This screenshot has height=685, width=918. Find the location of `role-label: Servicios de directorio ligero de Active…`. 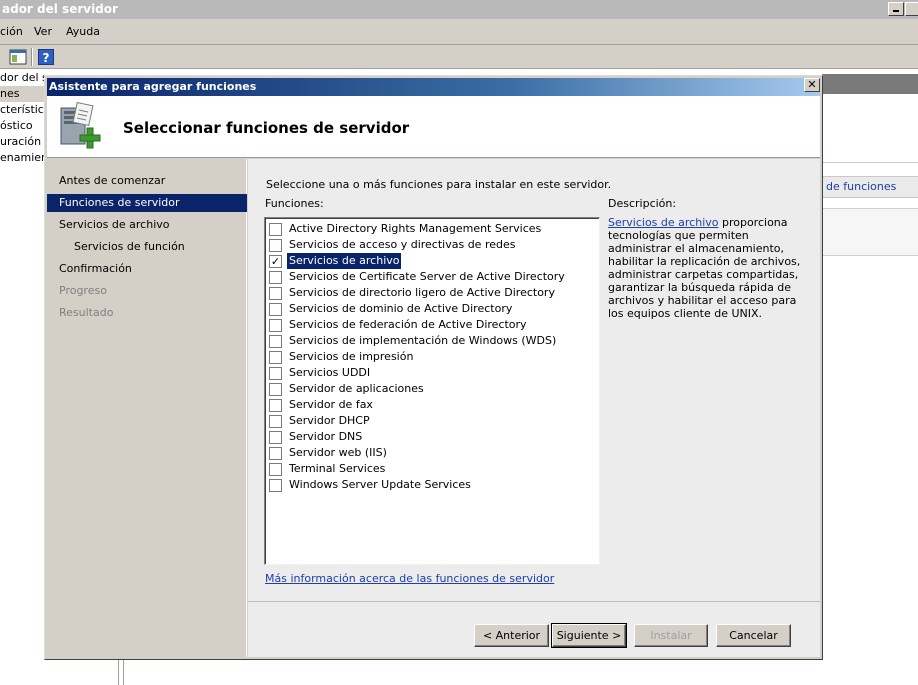

role-label: Servicios de directorio ligero de Active… is located at coordinates (422, 293).